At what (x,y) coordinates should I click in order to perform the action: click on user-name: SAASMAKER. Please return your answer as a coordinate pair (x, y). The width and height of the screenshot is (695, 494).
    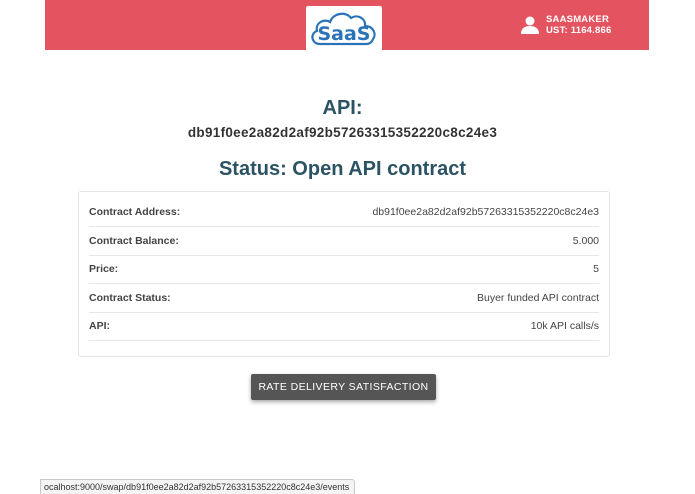
    Looking at the image, I should click on (578, 19).